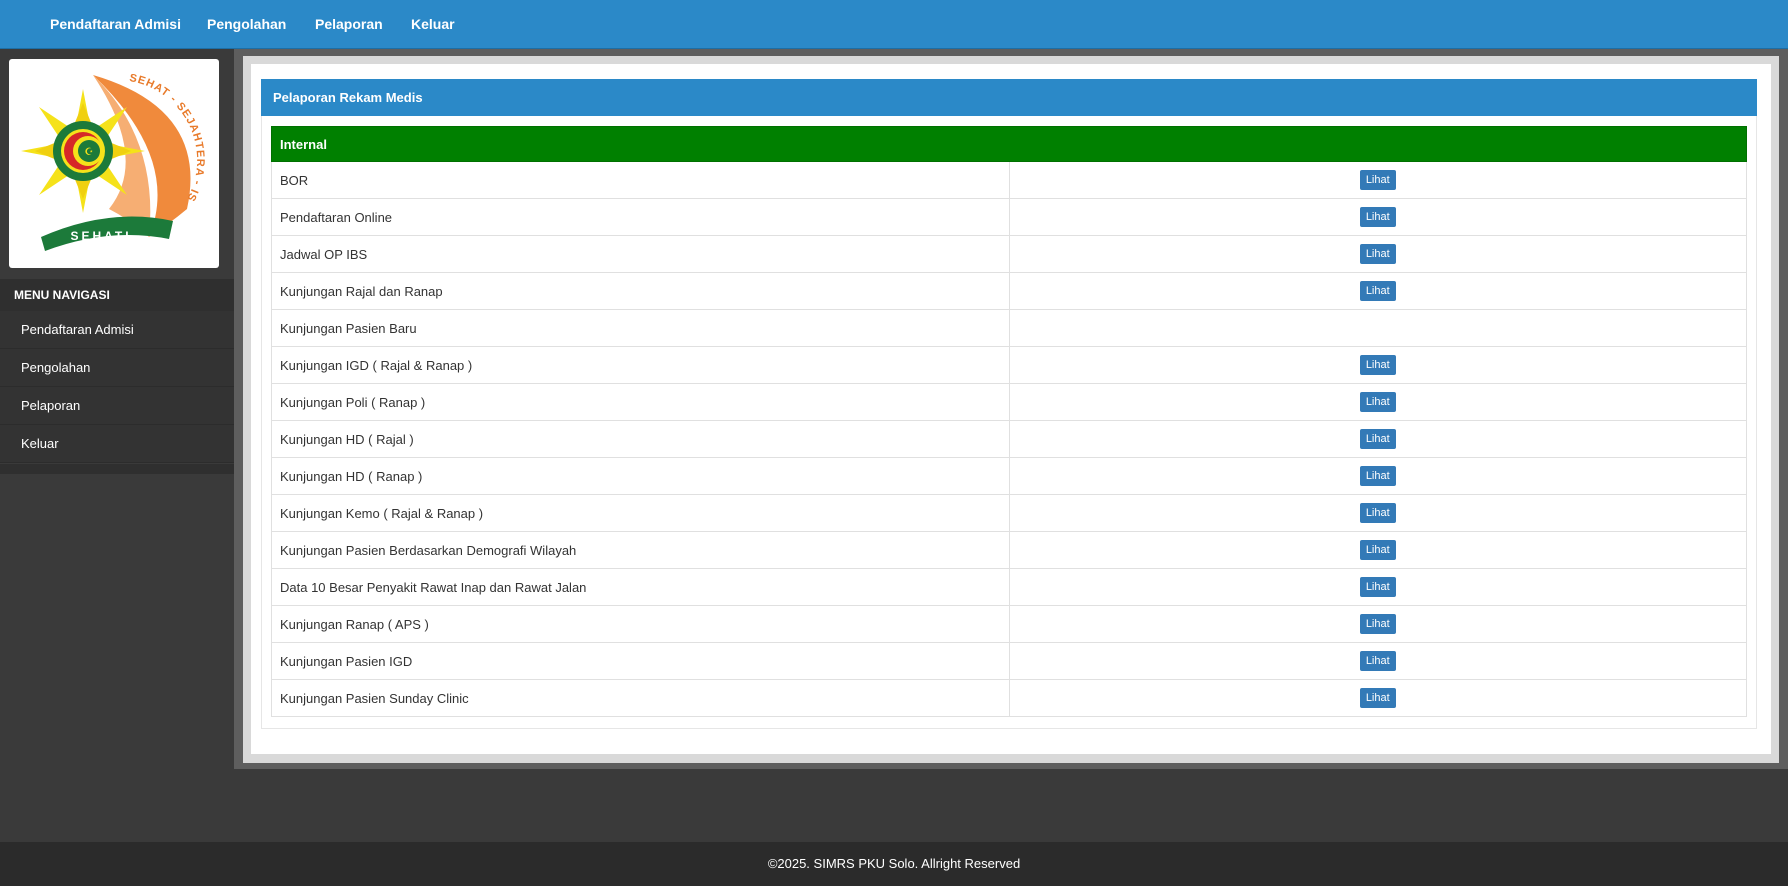  I want to click on table-header-internal: Internal, so click(1009, 144).